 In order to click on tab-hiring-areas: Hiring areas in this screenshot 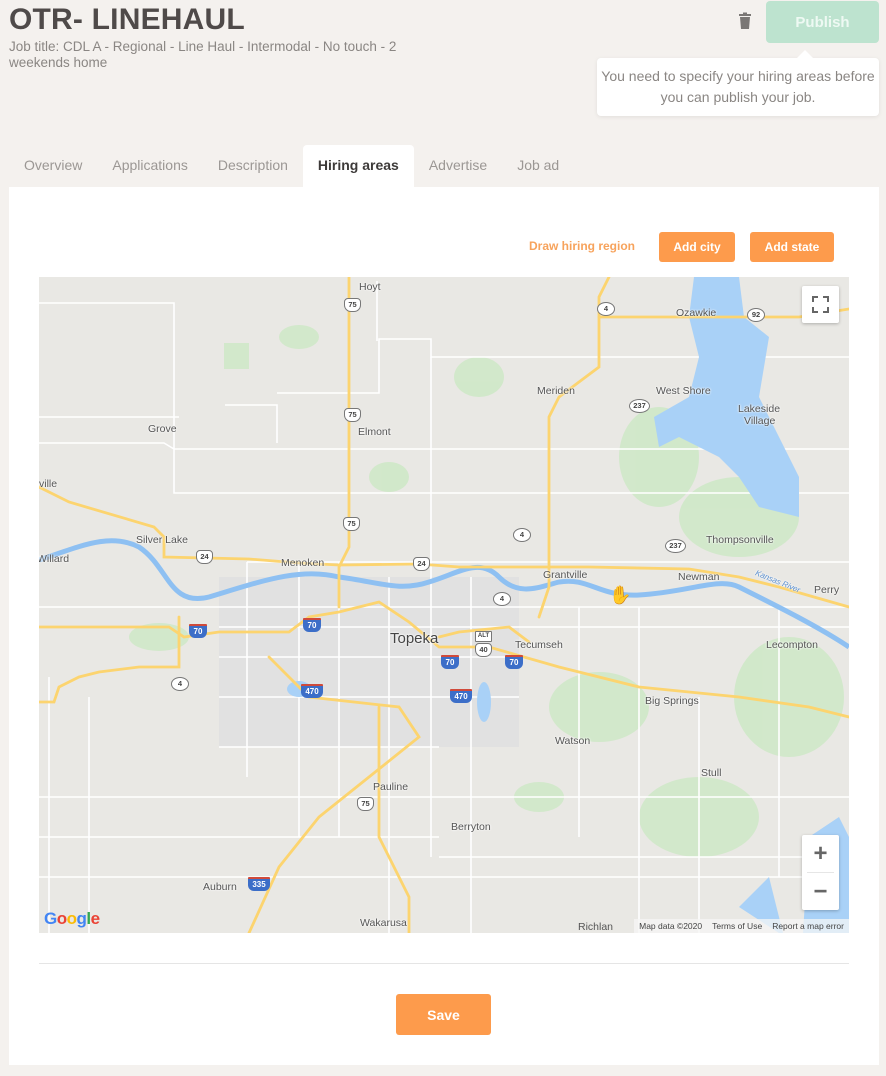, I will do `click(358, 166)`.